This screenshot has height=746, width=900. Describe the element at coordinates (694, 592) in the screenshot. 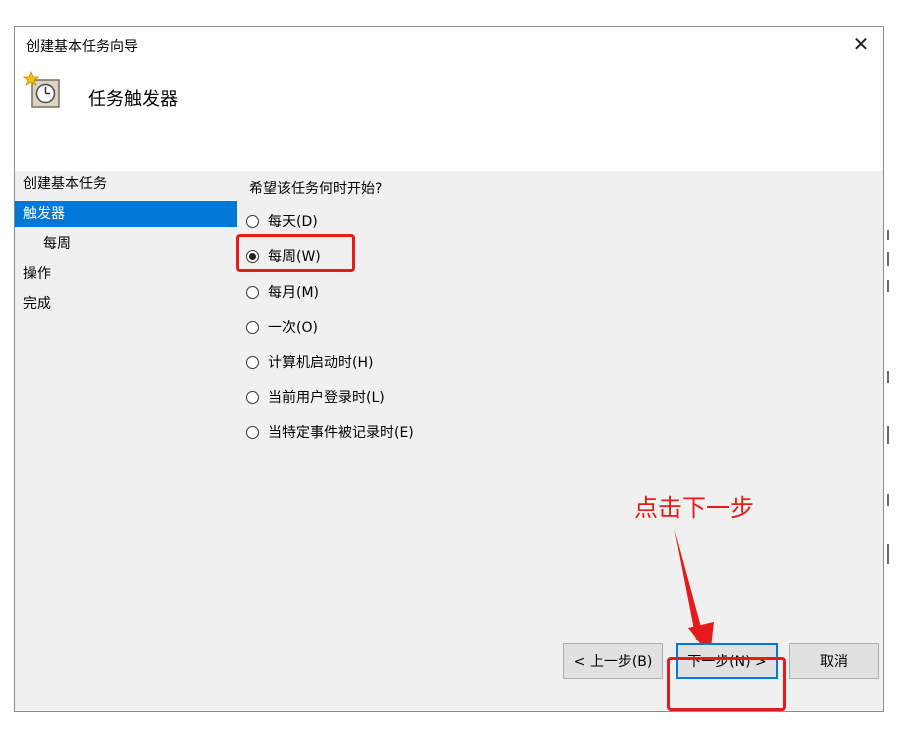

I see `annotation-arrow-icon` at that location.